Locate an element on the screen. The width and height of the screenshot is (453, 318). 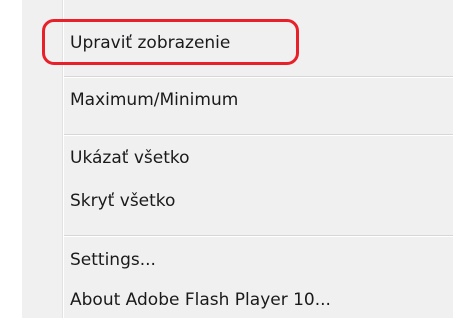
menu-gutter-highlight is located at coordinates (63, 159).